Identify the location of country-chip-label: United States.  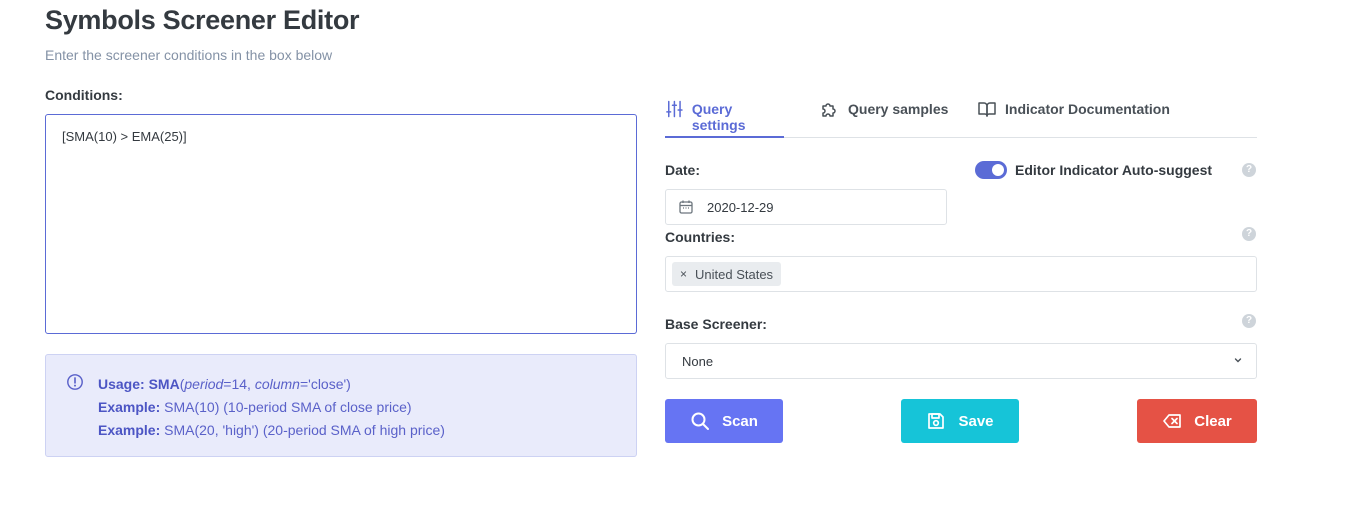
(734, 274).